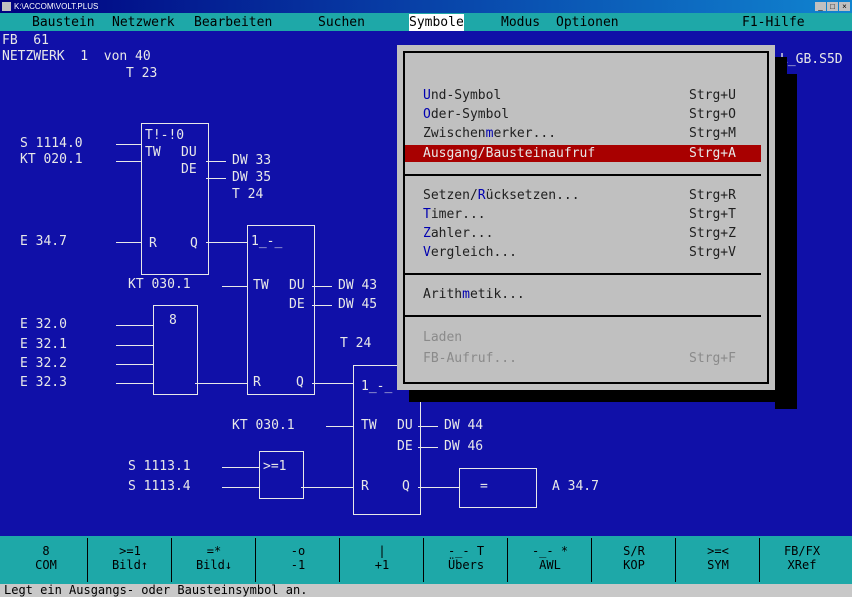  Describe the element at coordinates (446, 337) in the screenshot. I see `item-label: aden` at that location.